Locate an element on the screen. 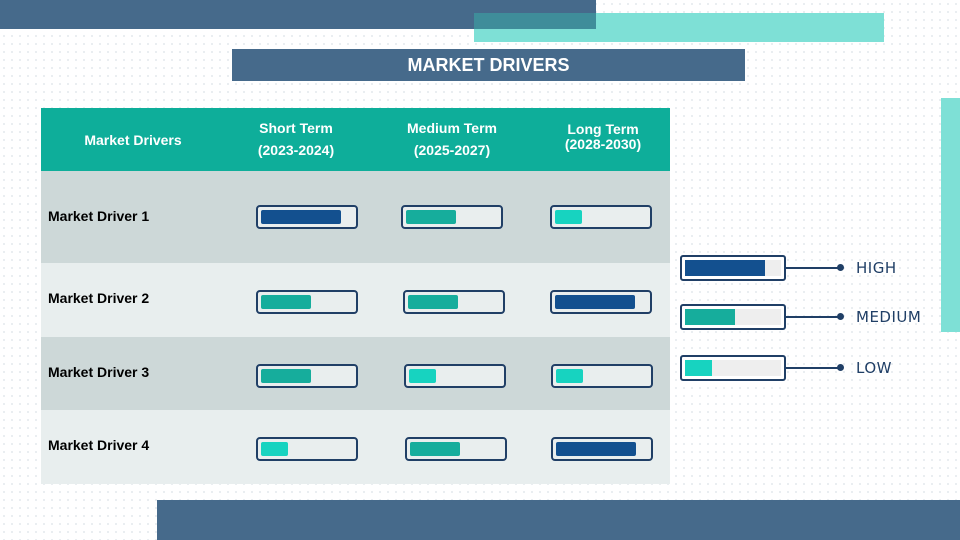 This screenshot has height=540, width=960. legend-item-medium: MEDIUM is located at coordinates (805, 318).